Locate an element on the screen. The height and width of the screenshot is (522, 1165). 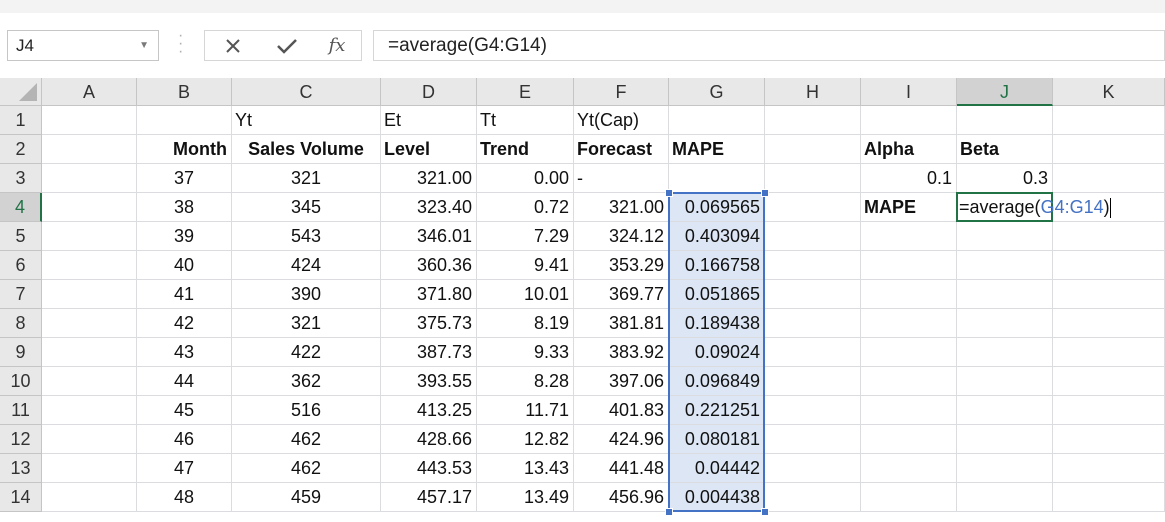
cell-d13: 443.53 is located at coordinates (429, 468).